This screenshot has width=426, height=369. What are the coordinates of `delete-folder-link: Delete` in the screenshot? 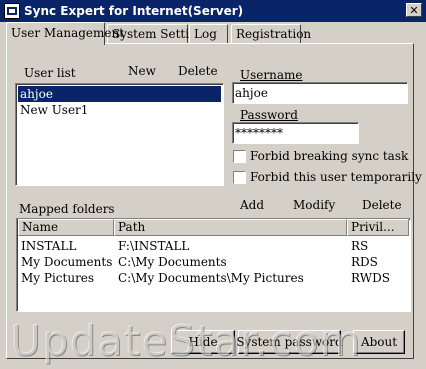 It's located at (382, 205).